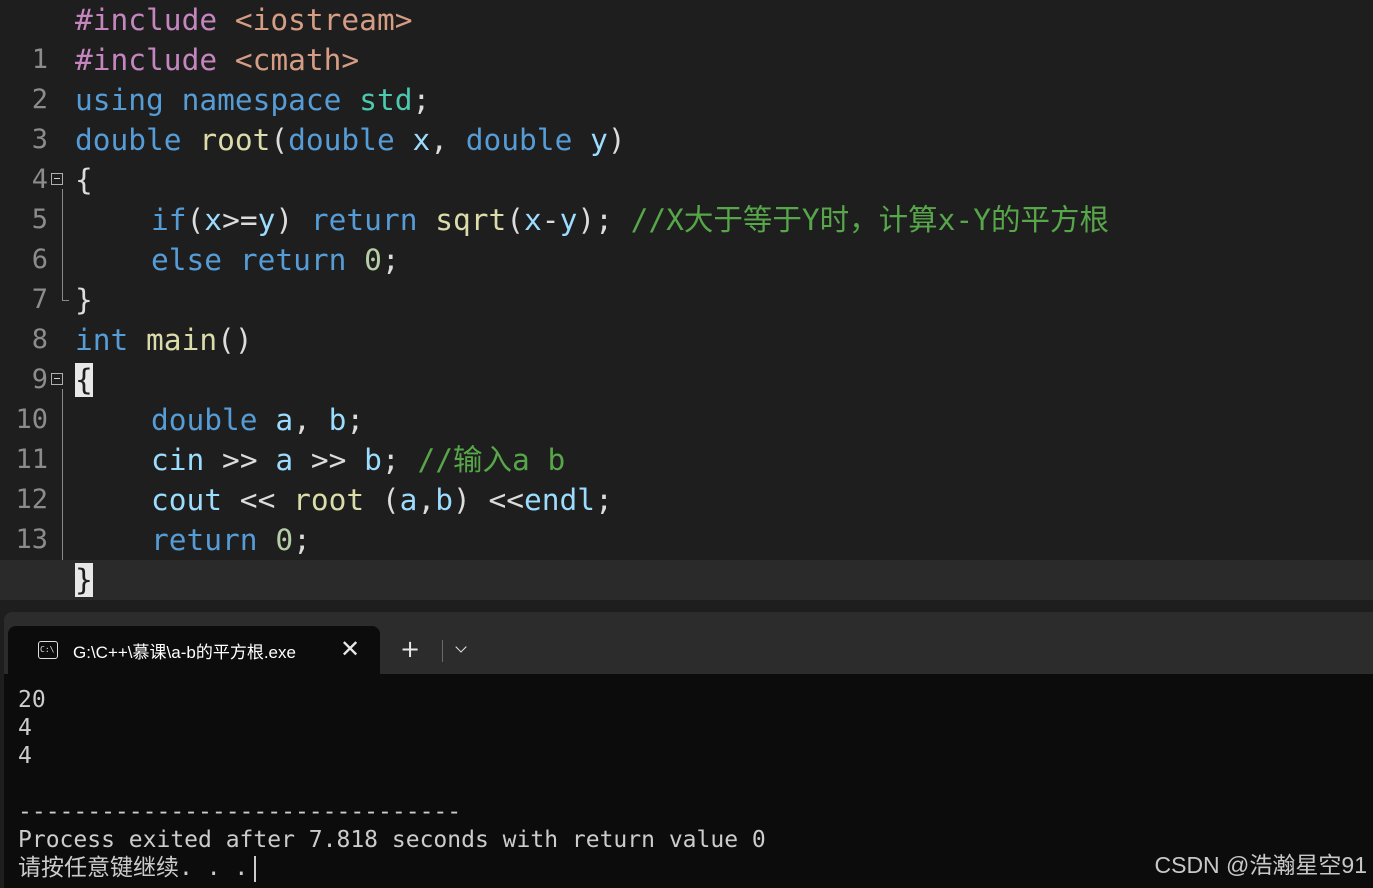 This screenshot has height=888, width=1373. Describe the element at coordinates (184, 652) in the screenshot. I see `tab-title: G:\C++\慕课\a-b的平方根.exe` at that location.